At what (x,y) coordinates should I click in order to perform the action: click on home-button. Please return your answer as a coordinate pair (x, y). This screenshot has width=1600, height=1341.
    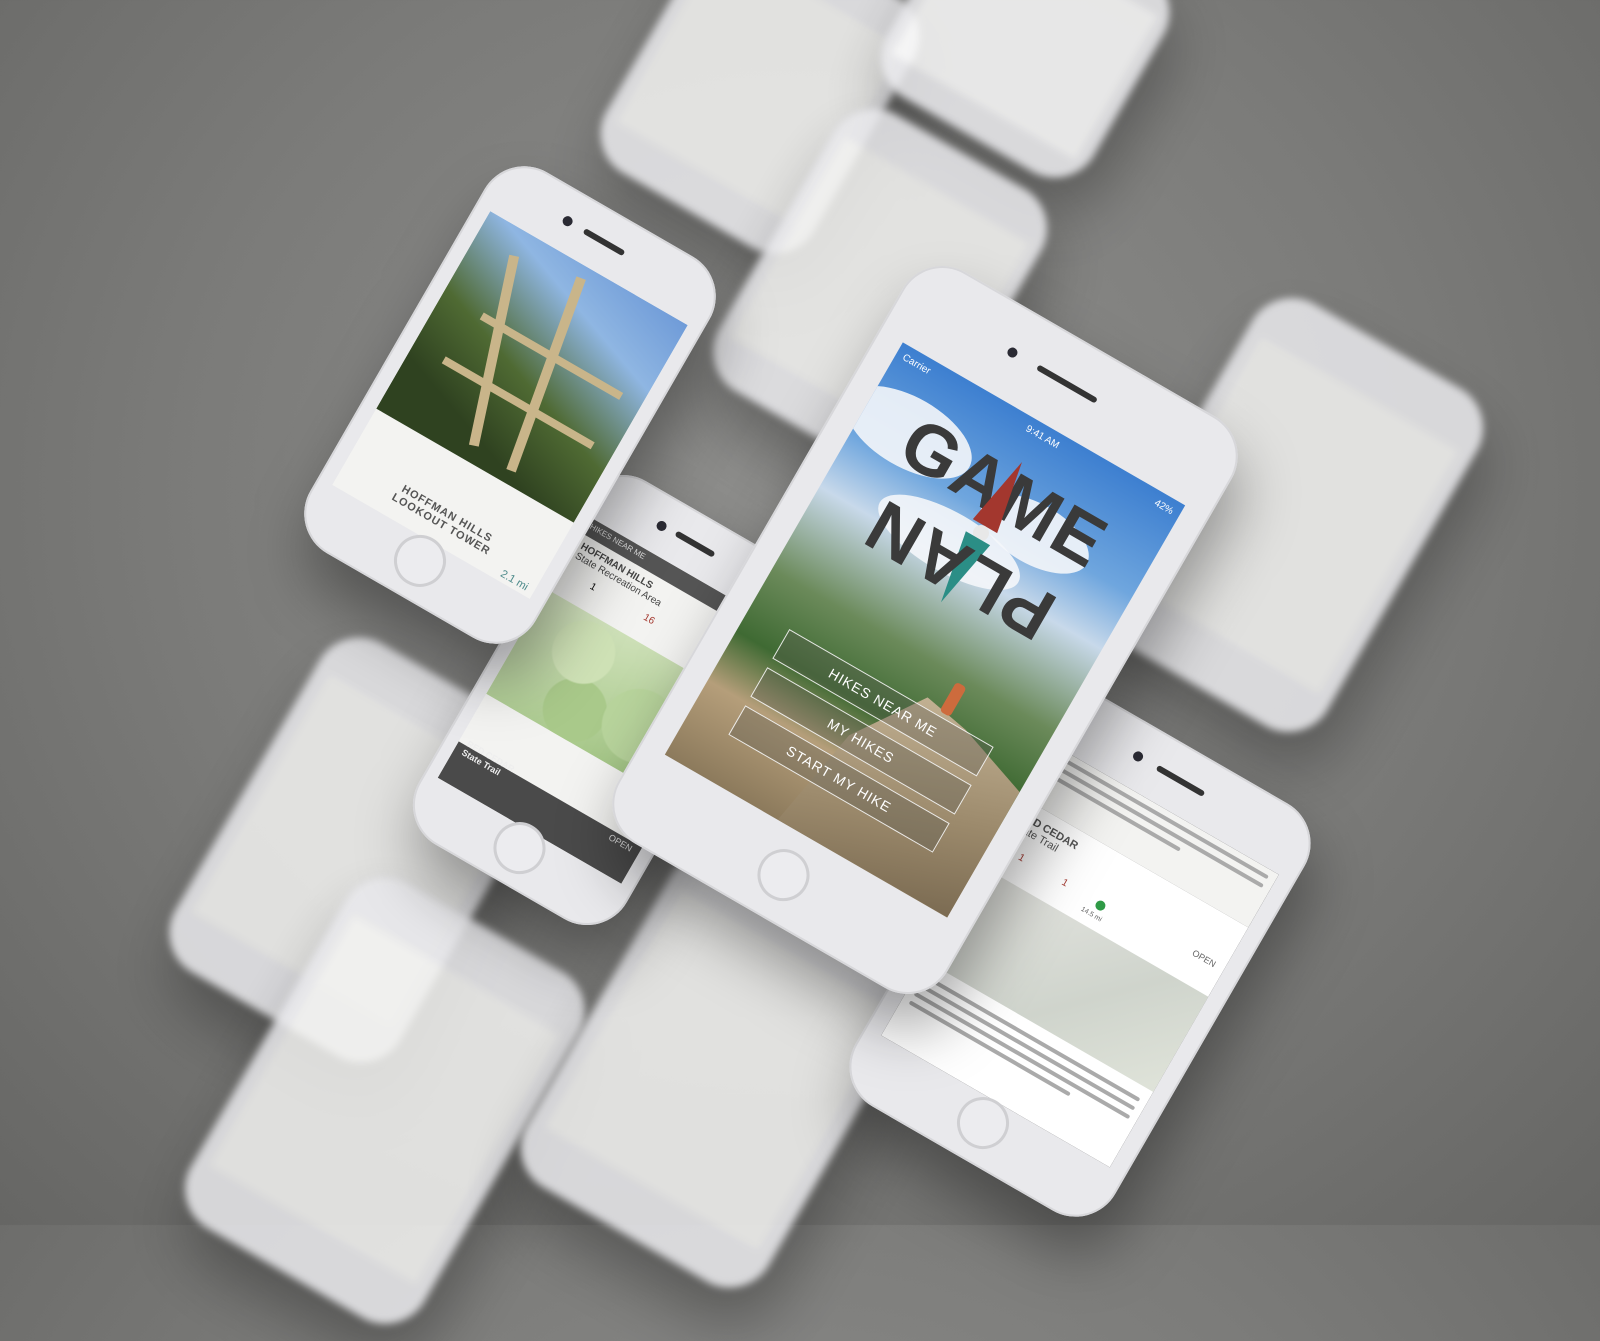
    Looking at the image, I should click on (784, 875).